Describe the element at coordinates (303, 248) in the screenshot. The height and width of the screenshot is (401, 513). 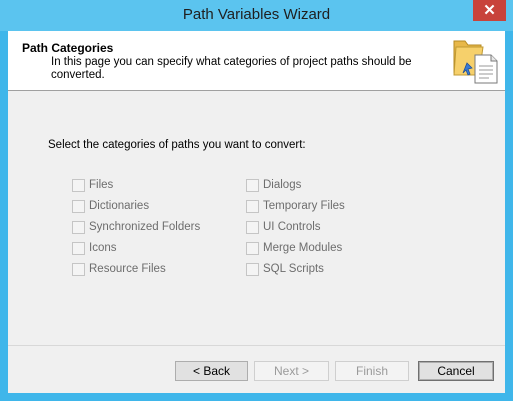
I see `checkbox-label: Merge Modules` at that location.